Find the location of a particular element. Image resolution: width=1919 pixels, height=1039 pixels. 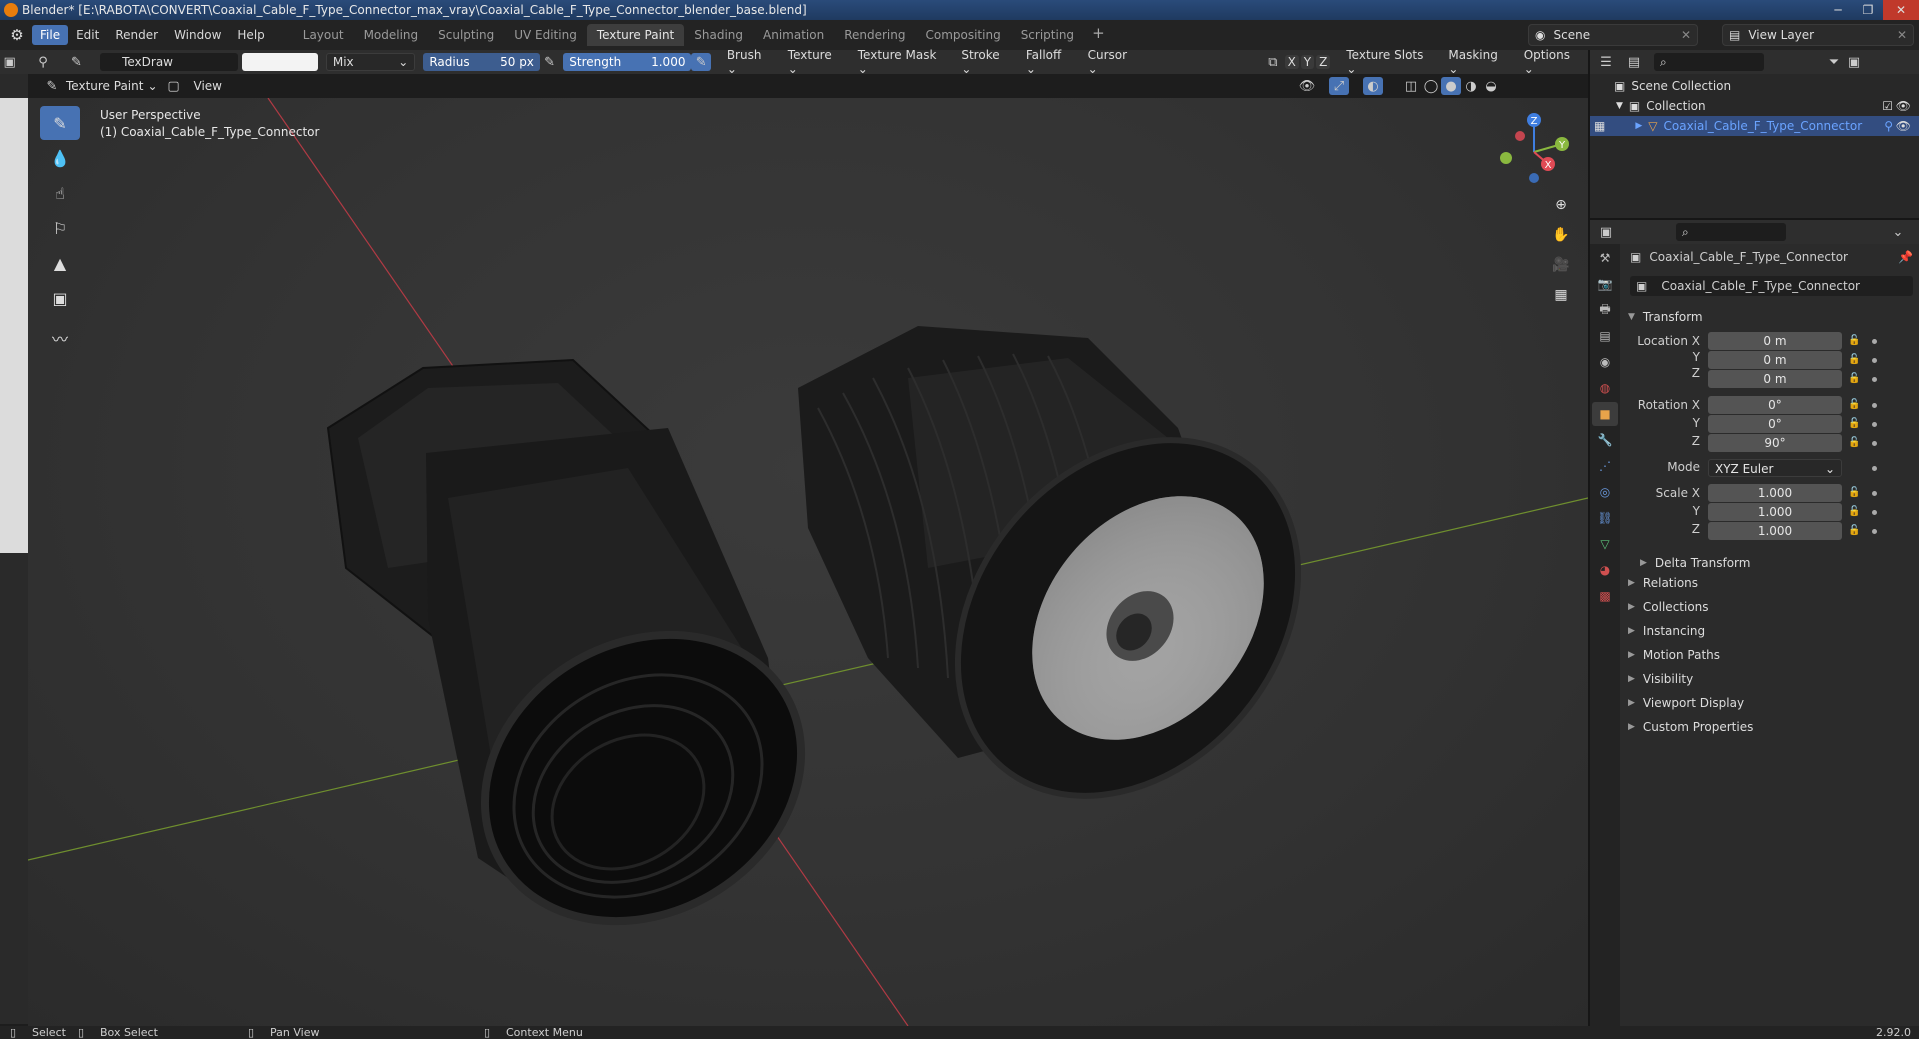

mask-tool-icon: ▣ is located at coordinates (60, 298).